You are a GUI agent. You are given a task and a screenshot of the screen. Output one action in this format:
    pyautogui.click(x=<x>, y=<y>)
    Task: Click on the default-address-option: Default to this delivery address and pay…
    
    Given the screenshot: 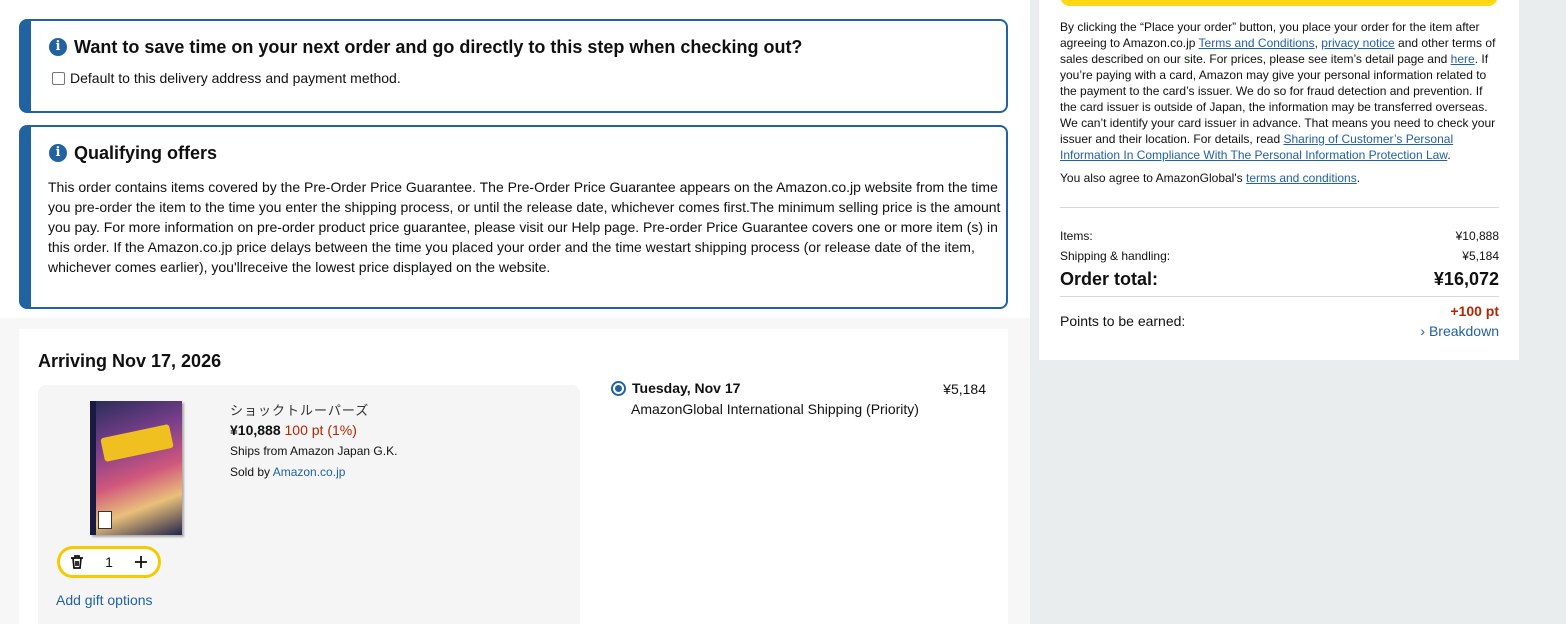 What is the action you would take?
    pyautogui.click(x=226, y=78)
    